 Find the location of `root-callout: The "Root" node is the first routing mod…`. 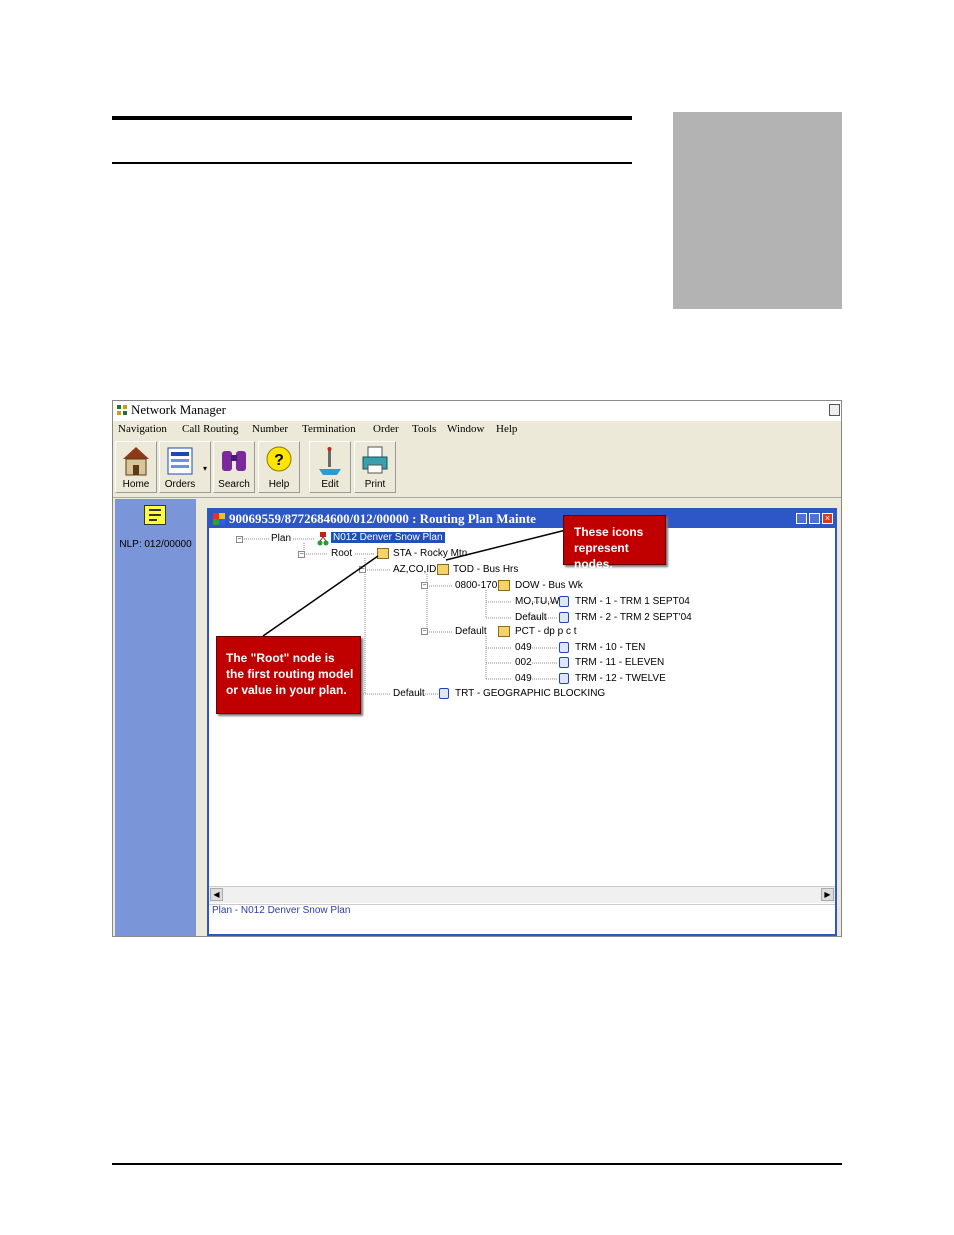

root-callout: The "Root" node is the first routing mod… is located at coordinates (288, 675).